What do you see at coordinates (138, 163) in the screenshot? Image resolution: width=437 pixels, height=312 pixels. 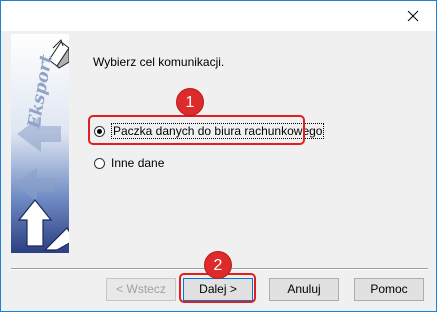 I see `option-label: Inne dane` at bounding box center [138, 163].